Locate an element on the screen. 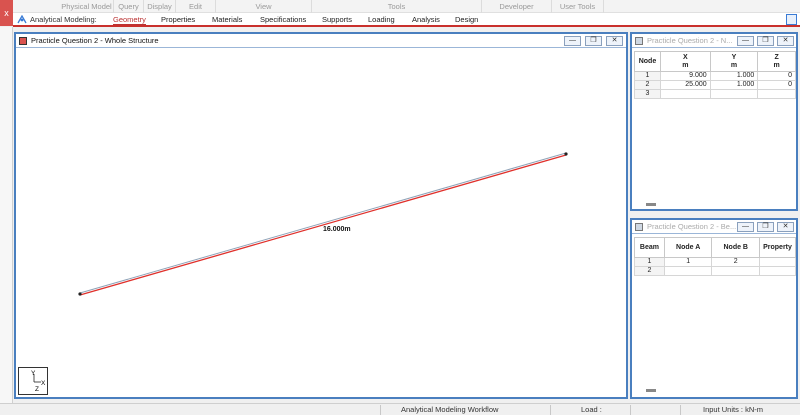 The width and height of the screenshot is (800, 415). y-column-header: Ym is located at coordinates (734, 61).